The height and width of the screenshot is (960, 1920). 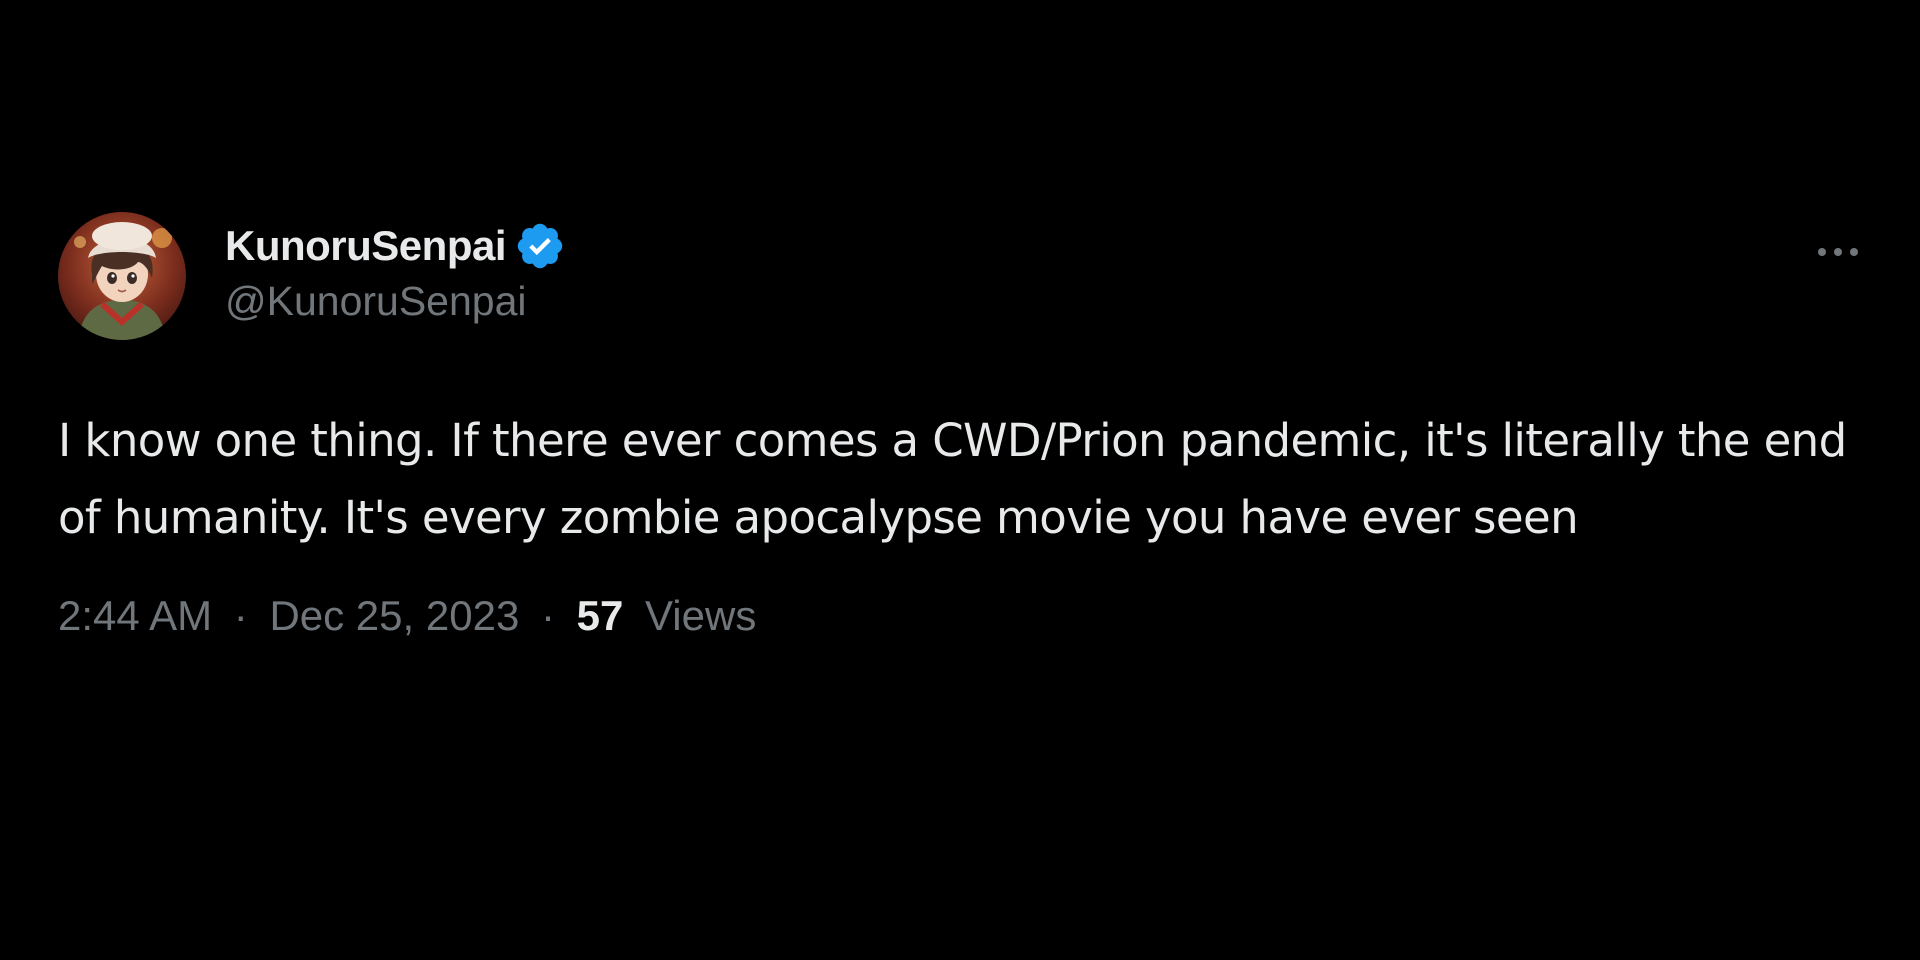 What do you see at coordinates (394, 615) in the screenshot?
I see `tweet-date: Dec 25, 2023` at bounding box center [394, 615].